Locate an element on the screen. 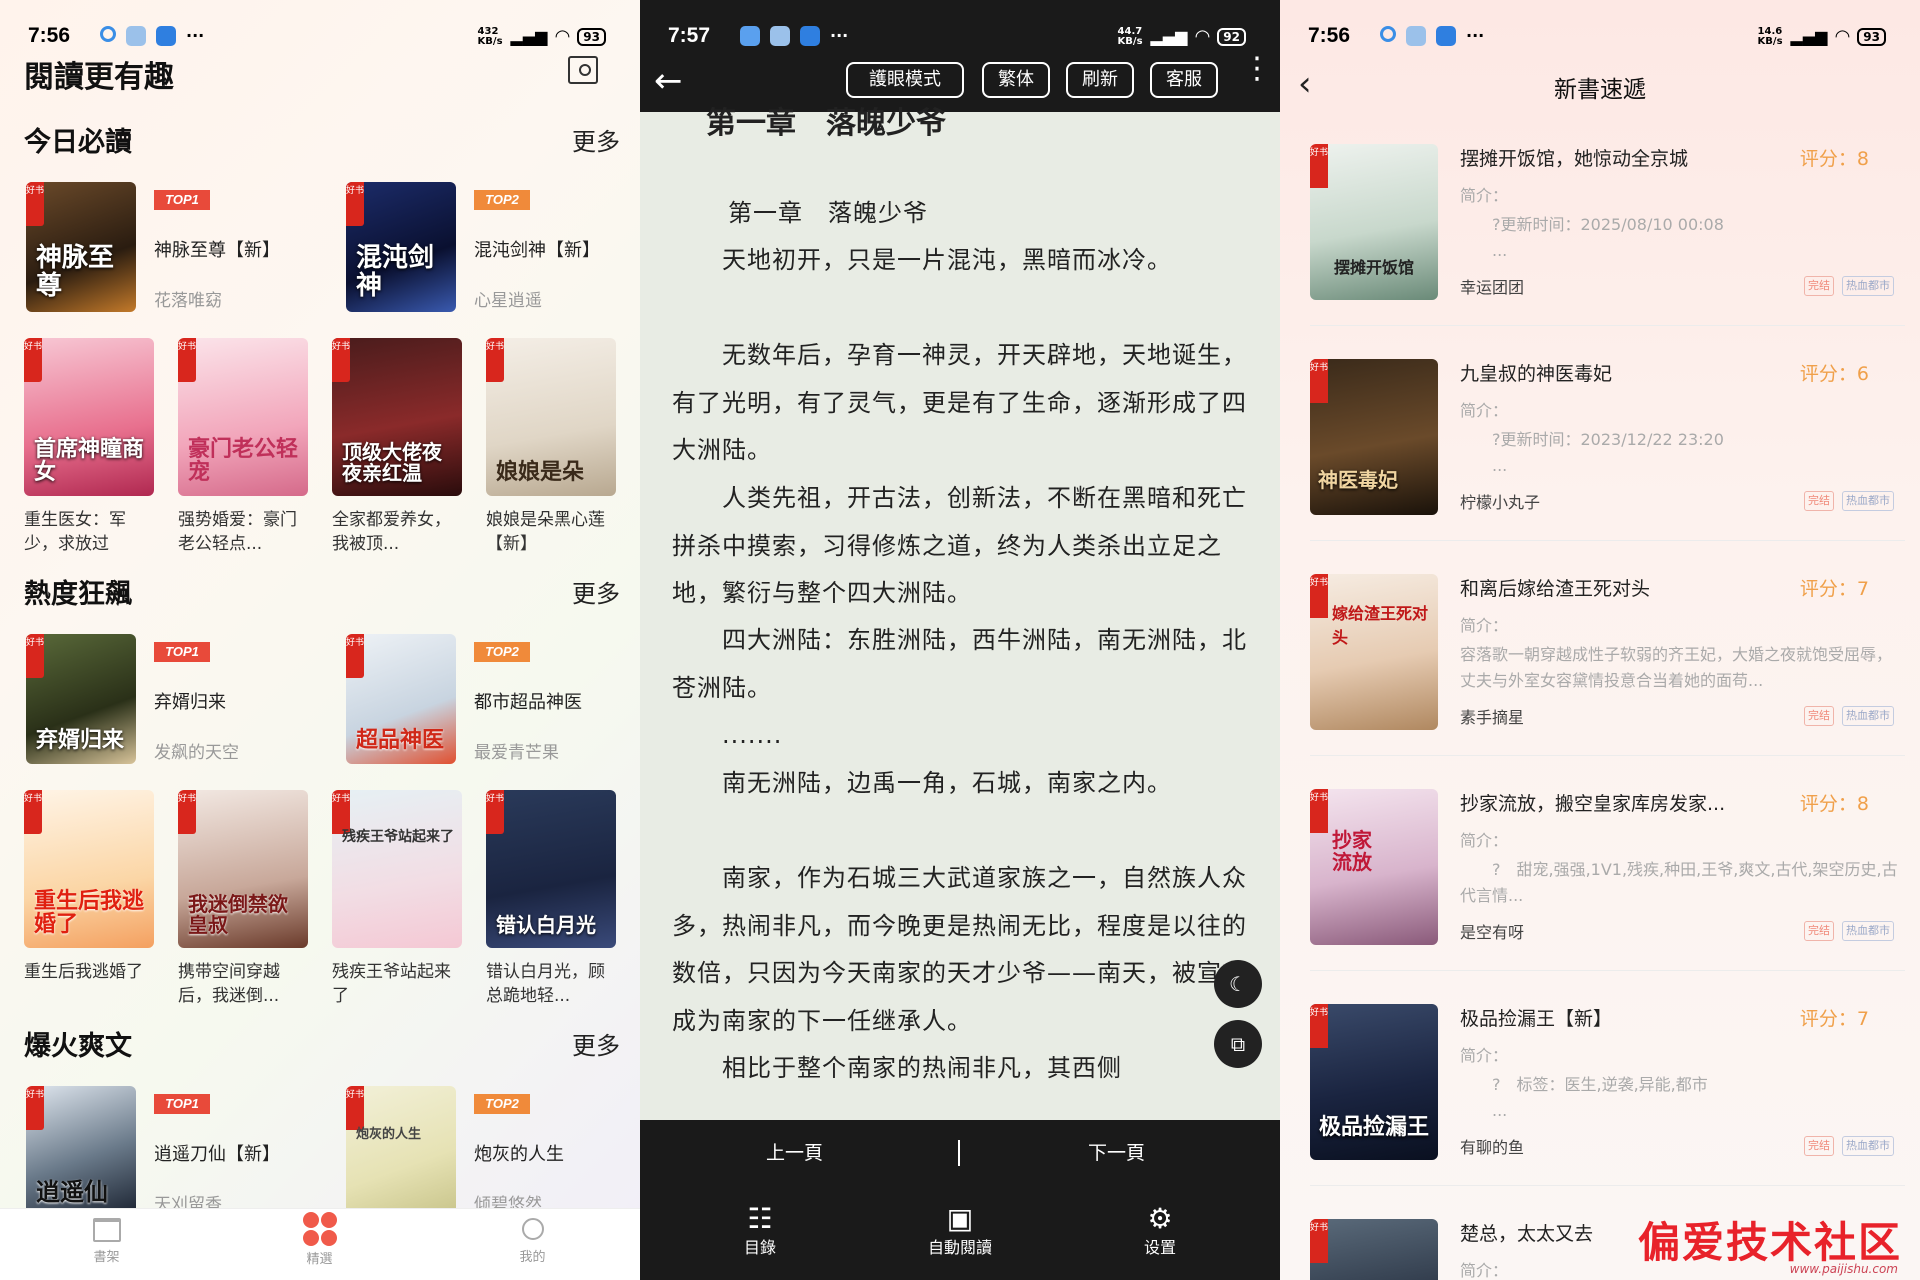  divider is located at coordinates (1607, 1185).